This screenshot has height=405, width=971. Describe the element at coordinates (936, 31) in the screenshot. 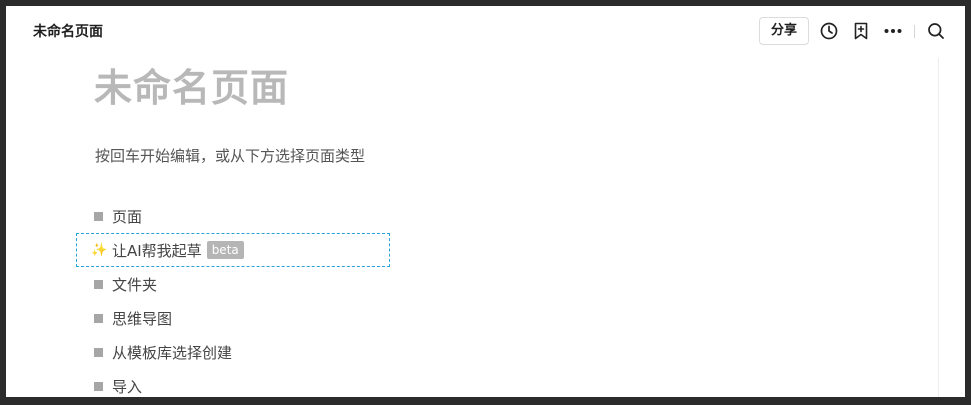

I see `search-icon` at that location.